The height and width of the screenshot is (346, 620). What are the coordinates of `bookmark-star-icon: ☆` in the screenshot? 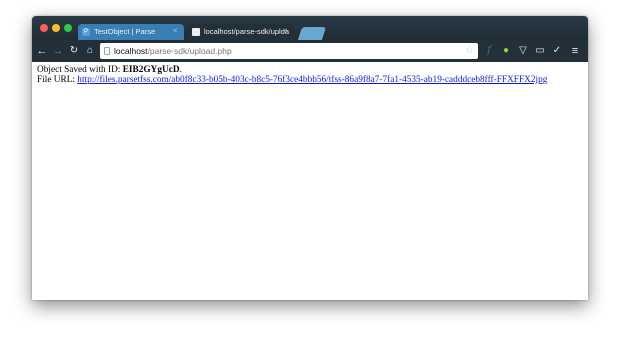 It's located at (469, 51).